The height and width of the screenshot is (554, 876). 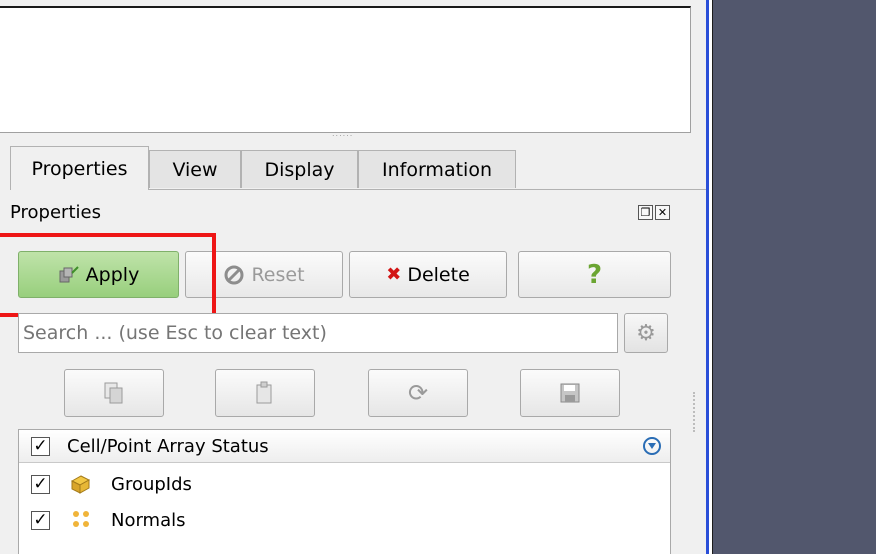 What do you see at coordinates (234, 274) in the screenshot?
I see `reset-icon` at bounding box center [234, 274].